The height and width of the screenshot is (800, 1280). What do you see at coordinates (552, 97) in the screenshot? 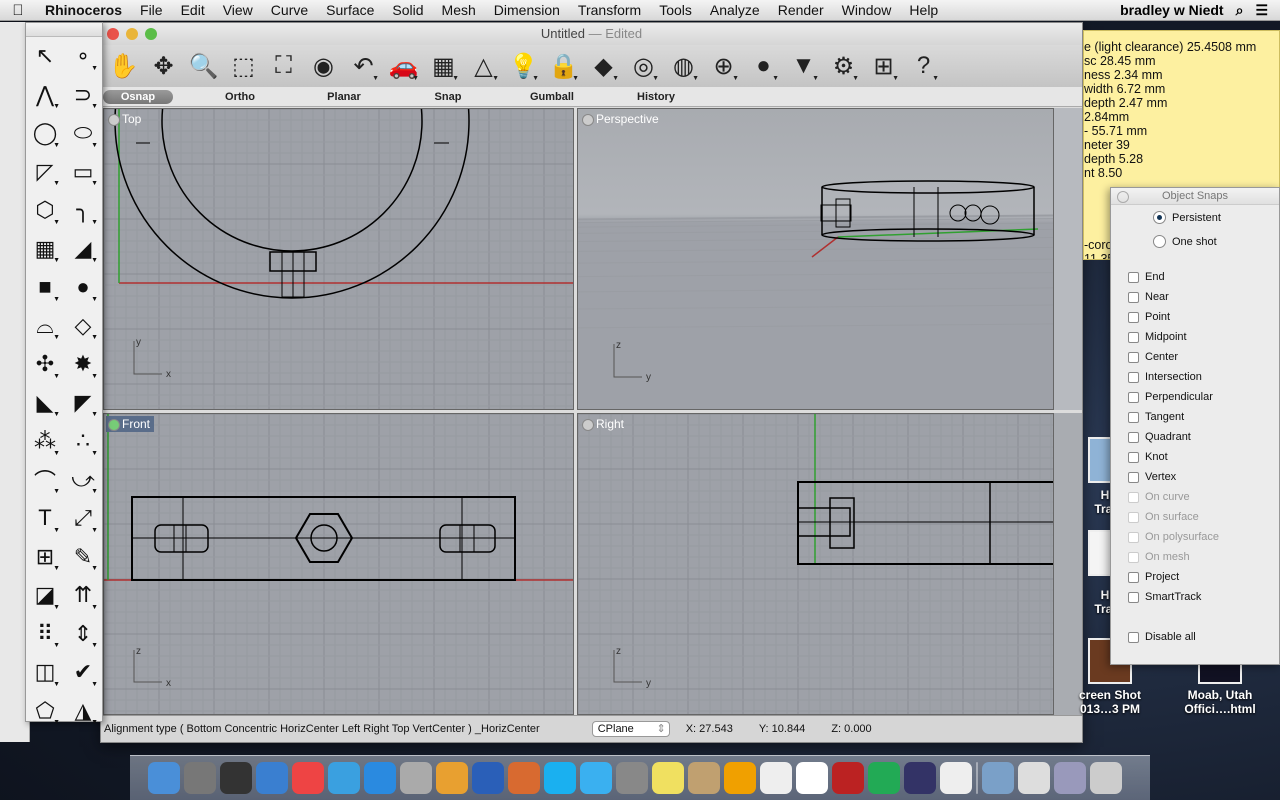
I see `toggle-gumball: Gumball` at bounding box center [552, 97].